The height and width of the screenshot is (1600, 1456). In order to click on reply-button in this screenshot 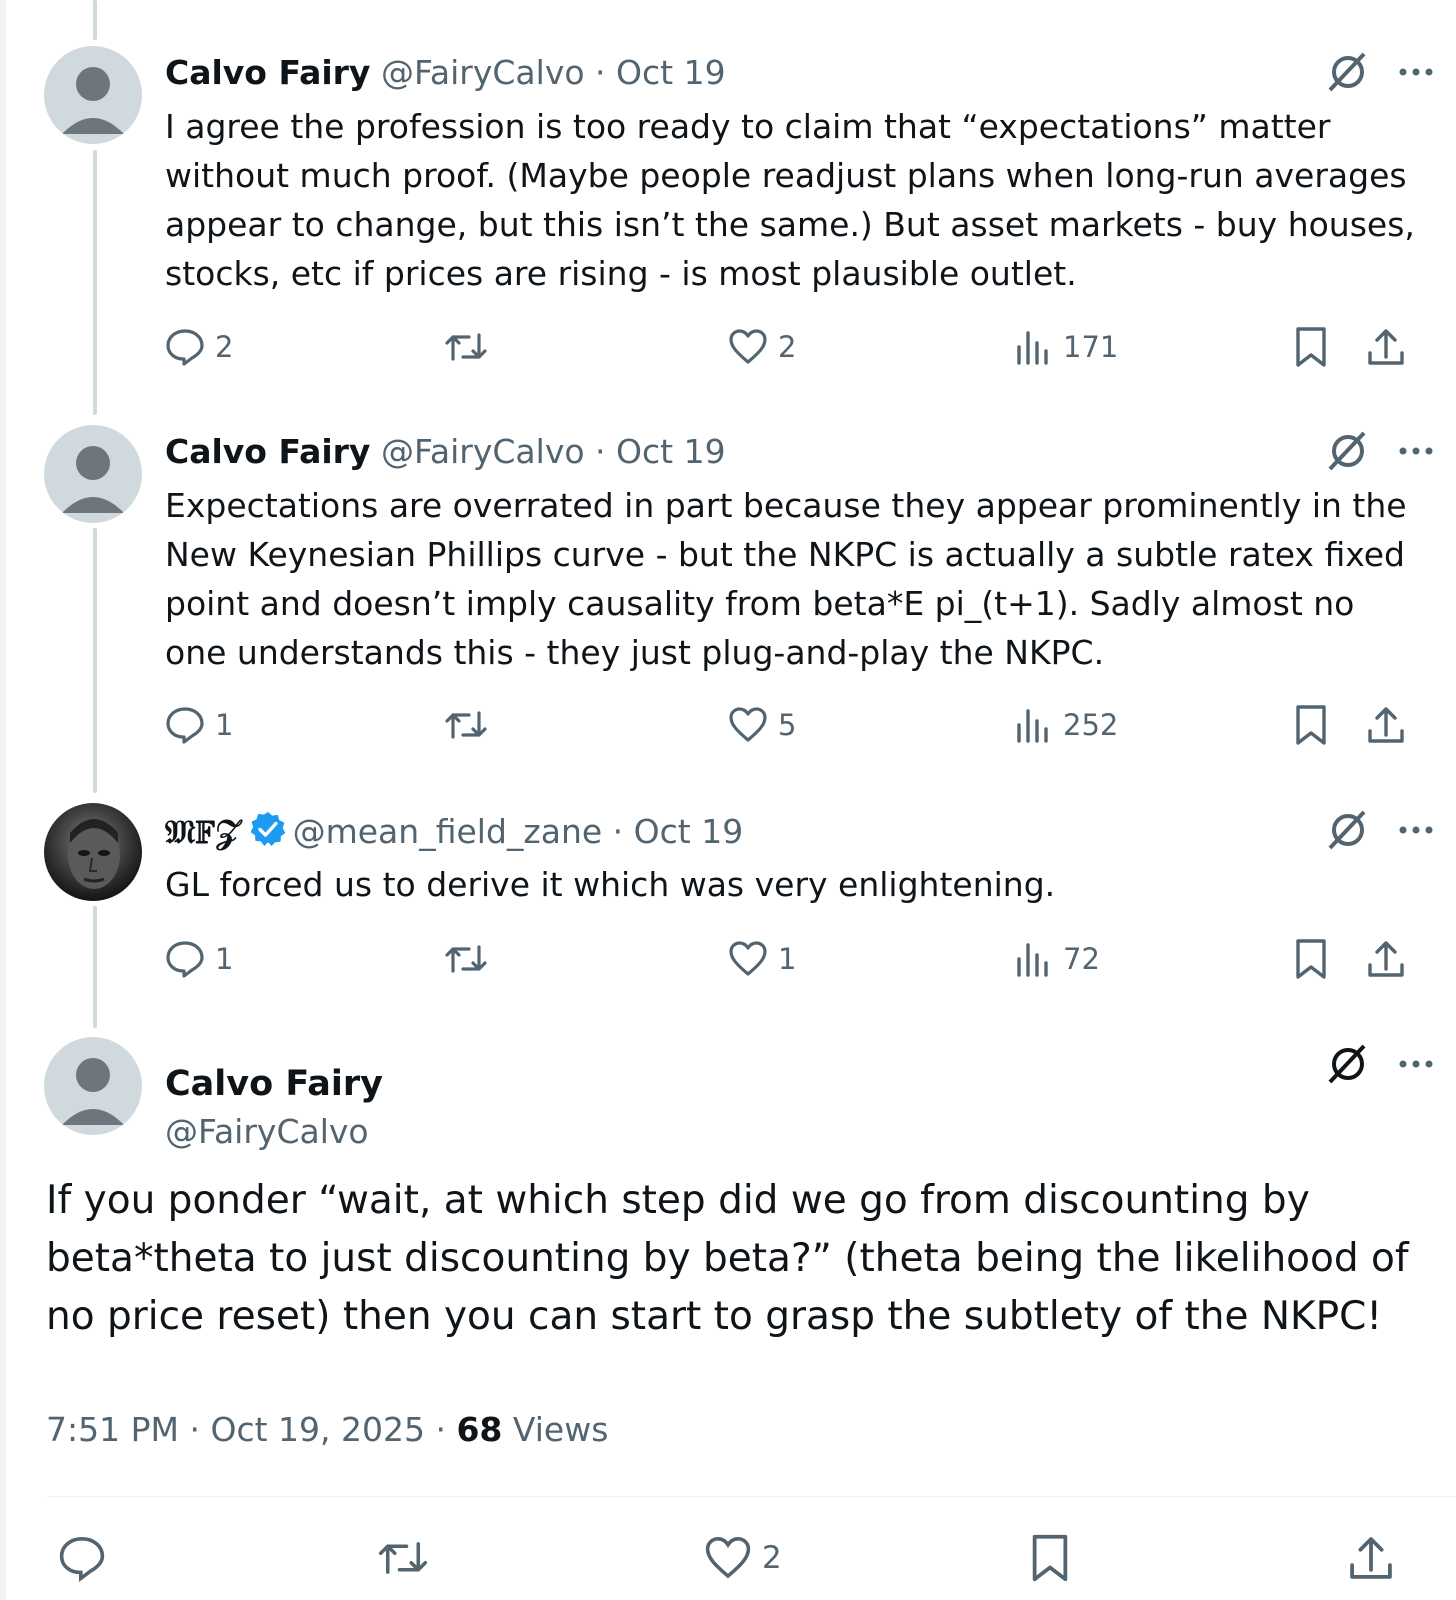, I will do `click(82, 1558)`.